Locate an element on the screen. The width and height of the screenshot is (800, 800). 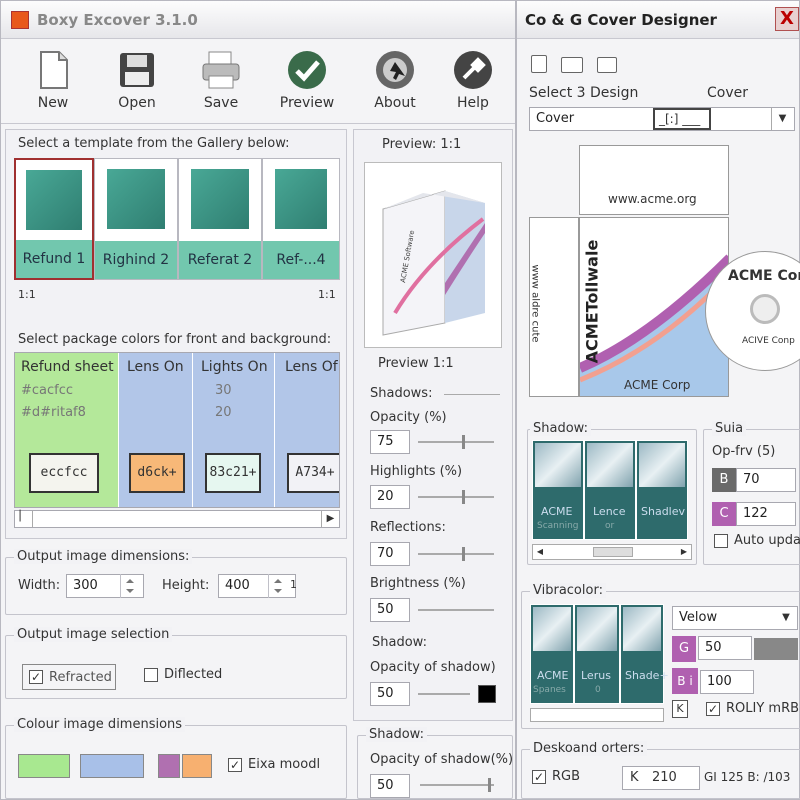
diflected-checkbox is located at coordinates (151, 675).